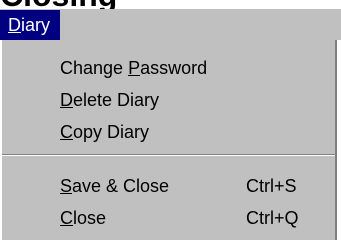 The height and width of the screenshot is (240, 341). What do you see at coordinates (272, 218) in the screenshot?
I see `shortcut-hint: Ctrl+Q` at bounding box center [272, 218].